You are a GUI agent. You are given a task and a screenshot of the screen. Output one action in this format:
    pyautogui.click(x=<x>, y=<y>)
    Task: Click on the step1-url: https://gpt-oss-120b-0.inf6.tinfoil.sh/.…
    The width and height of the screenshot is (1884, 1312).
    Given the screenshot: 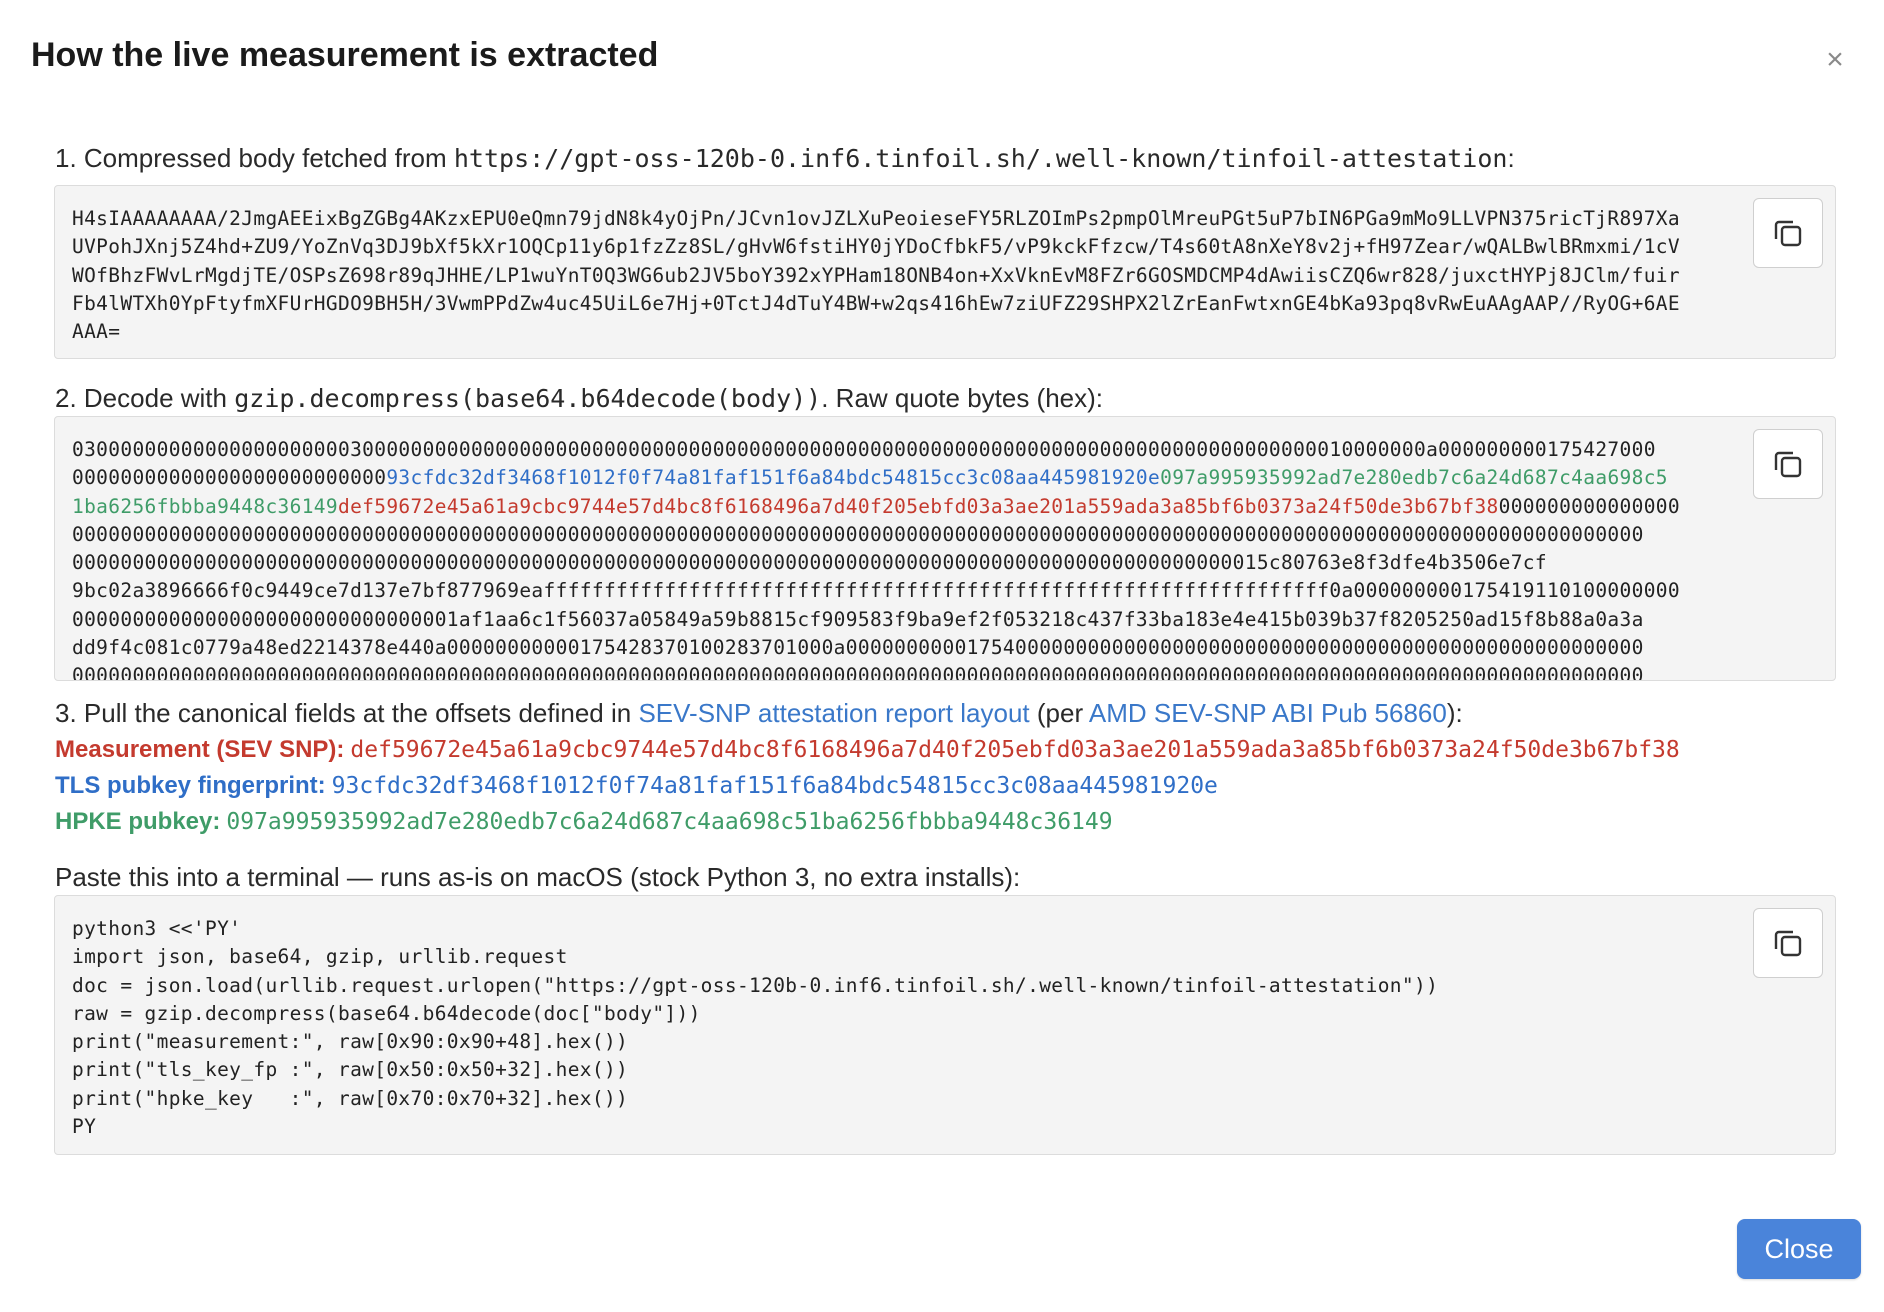 What is the action you would take?
    pyautogui.click(x=980, y=158)
    